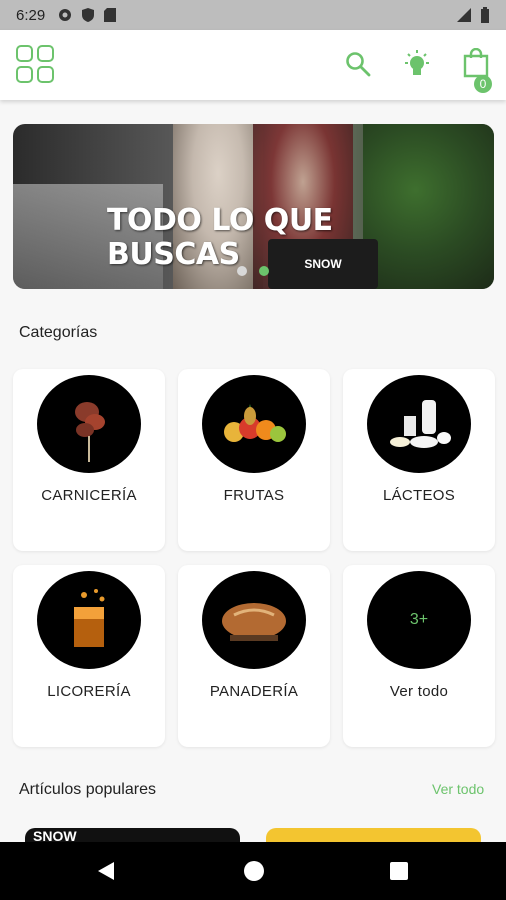 The height and width of the screenshot is (900, 506). Describe the element at coordinates (31, 15) in the screenshot. I see `status-time: 6:29` at that location.